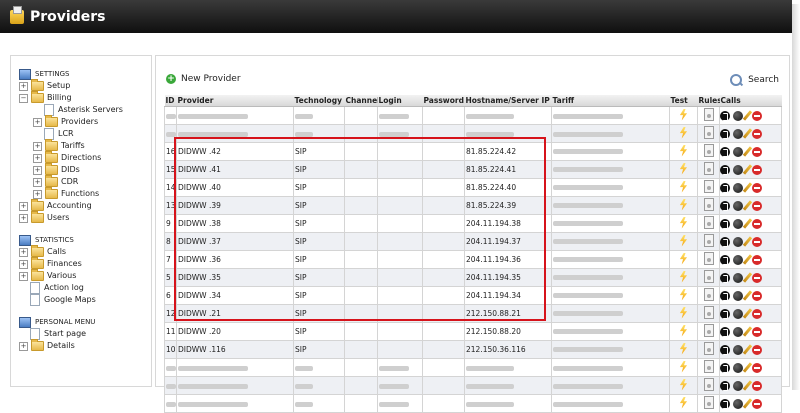  What do you see at coordinates (84, 169) in the screenshot?
I see `sidebar-item-dids: + DIDs` at bounding box center [84, 169].